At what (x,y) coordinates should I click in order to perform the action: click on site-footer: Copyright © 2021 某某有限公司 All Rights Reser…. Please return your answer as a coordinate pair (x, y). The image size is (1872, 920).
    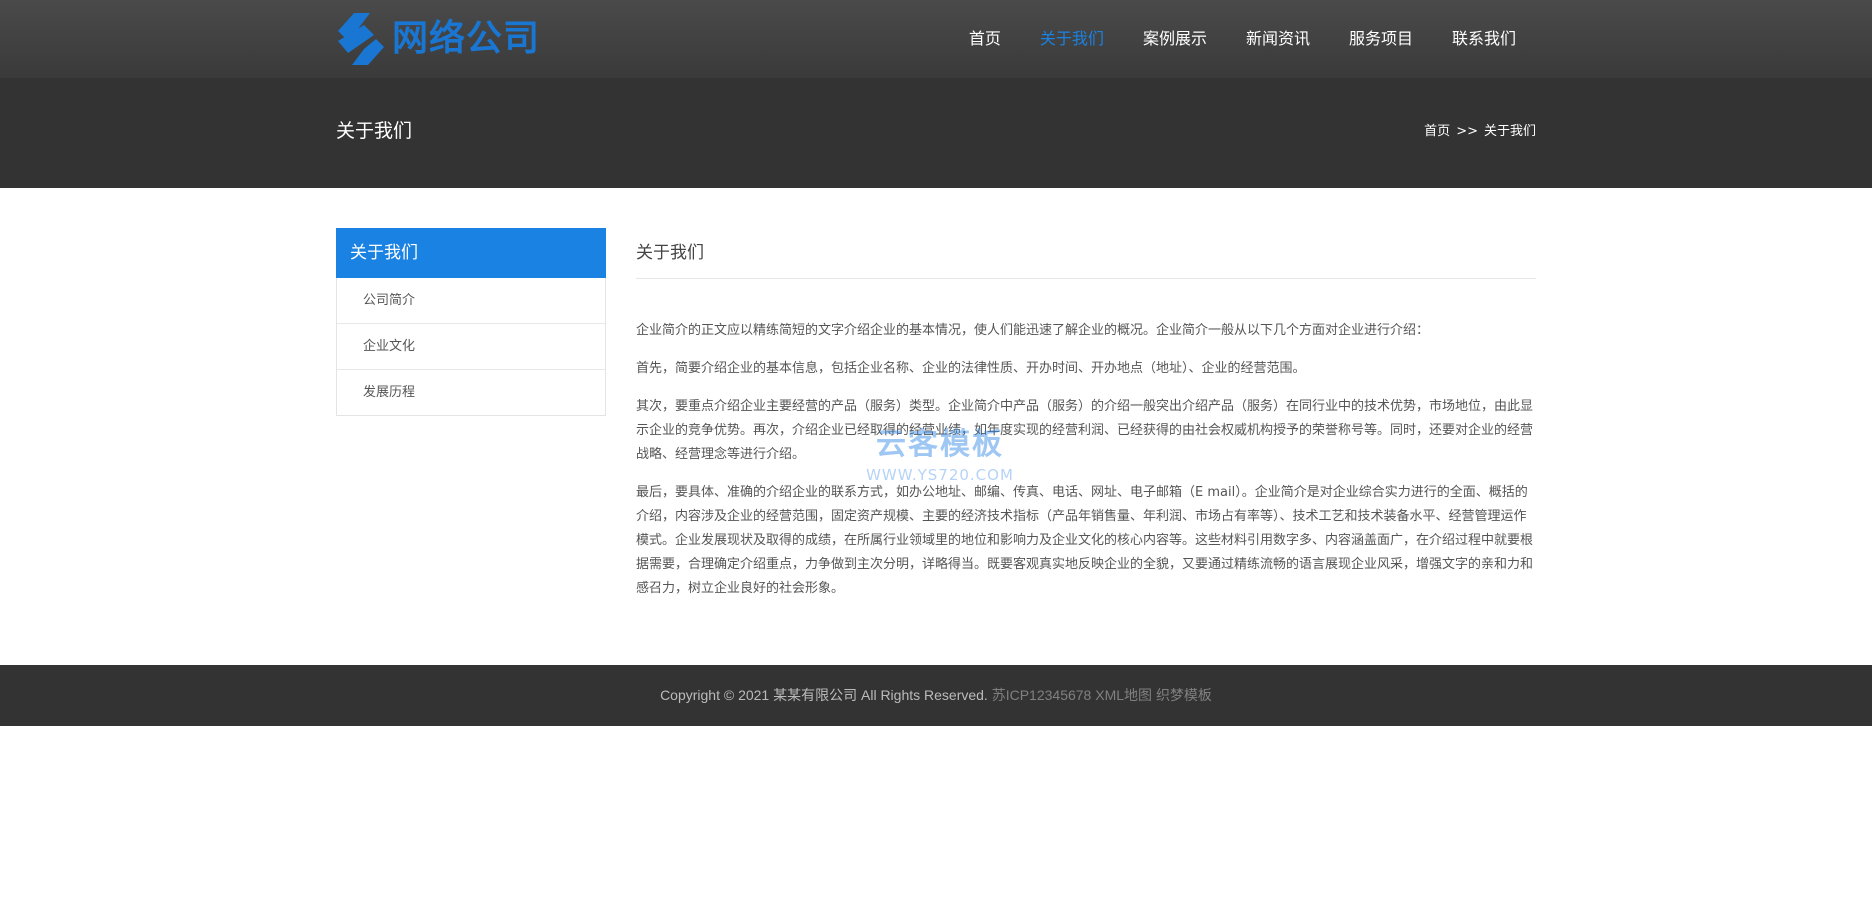
    Looking at the image, I should click on (936, 695).